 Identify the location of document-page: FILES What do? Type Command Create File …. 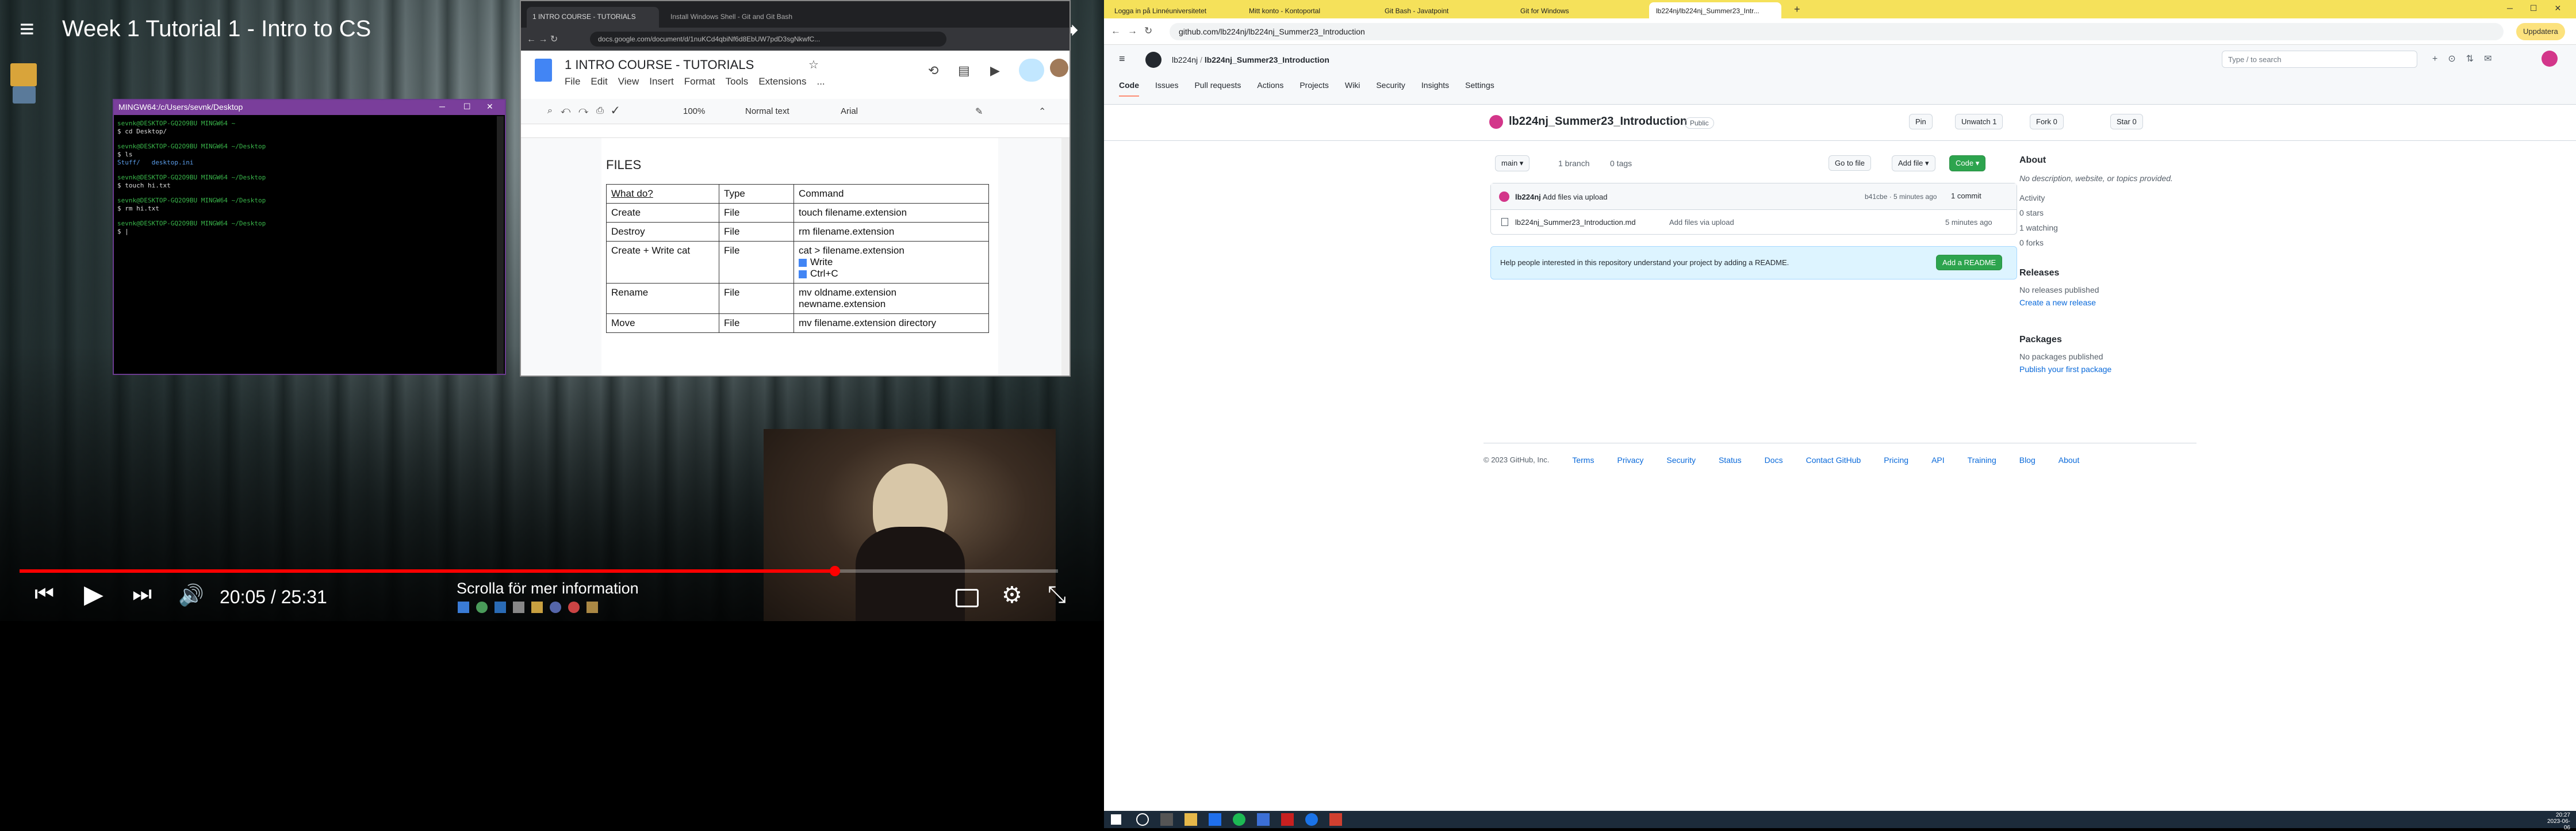
(799, 257).